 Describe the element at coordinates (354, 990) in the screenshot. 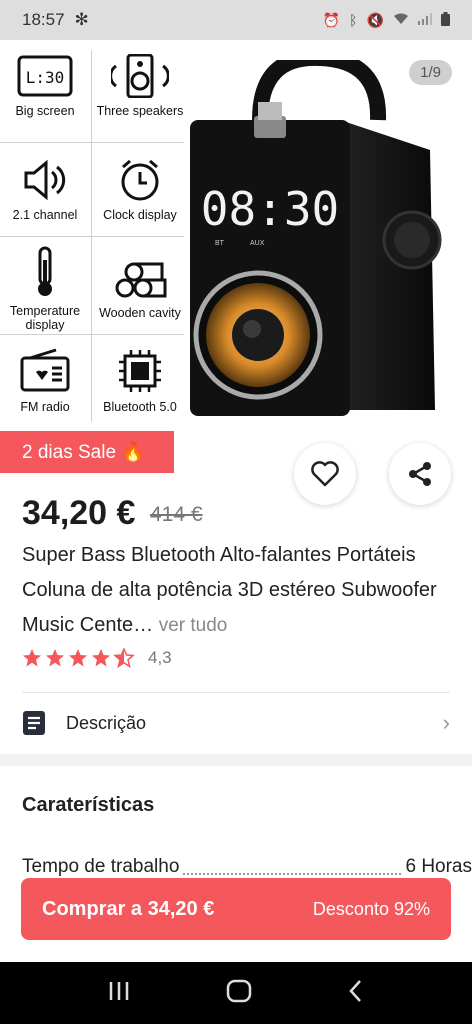

I see `back-icon` at that location.